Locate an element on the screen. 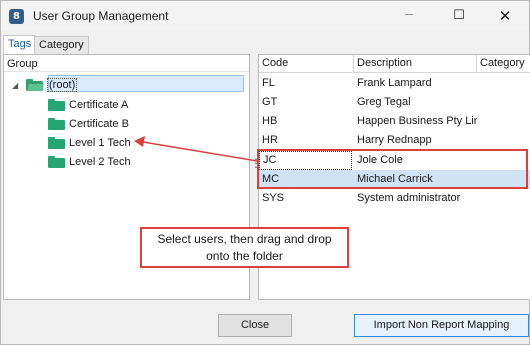 This screenshot has width=530, height=346. drag-arrow-annotation is located at coordinates (196, 149).